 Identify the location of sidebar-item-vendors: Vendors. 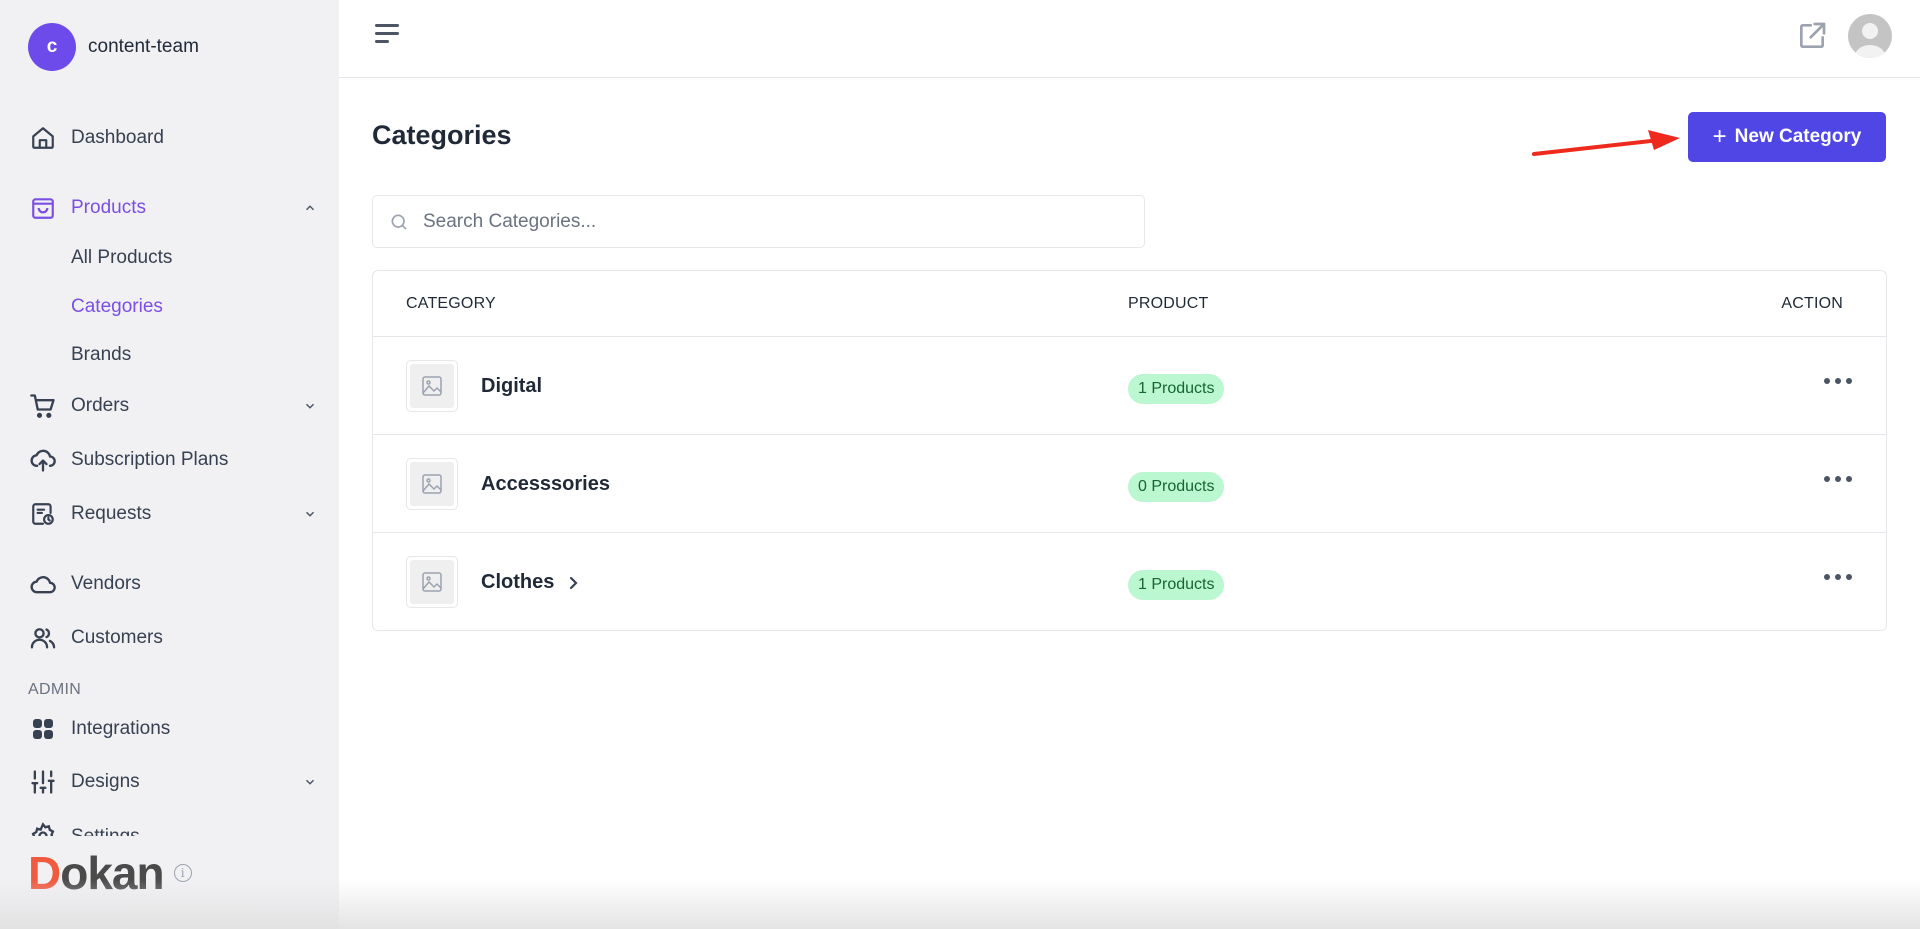
(173, 584).